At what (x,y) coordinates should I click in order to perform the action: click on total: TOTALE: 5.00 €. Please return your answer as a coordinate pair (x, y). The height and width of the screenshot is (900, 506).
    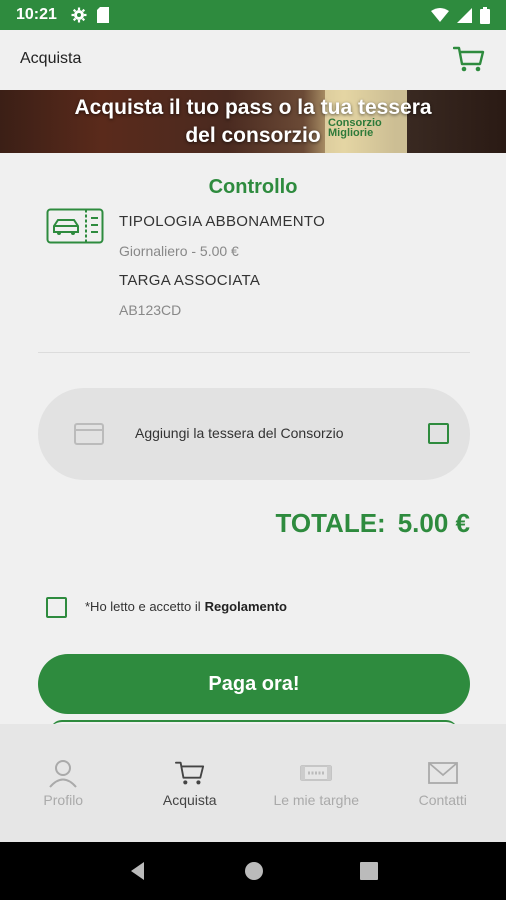
    Looking at the image, I should click on (372, 523).